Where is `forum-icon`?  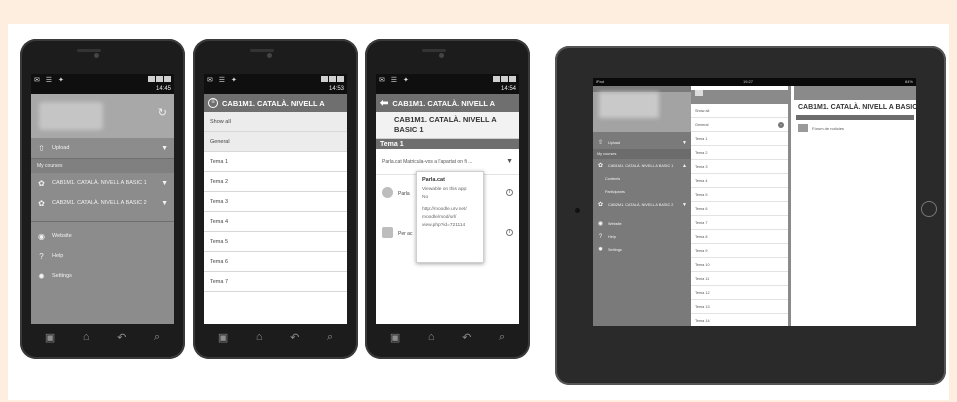
forum-icon is located at coordinates (803, 128).